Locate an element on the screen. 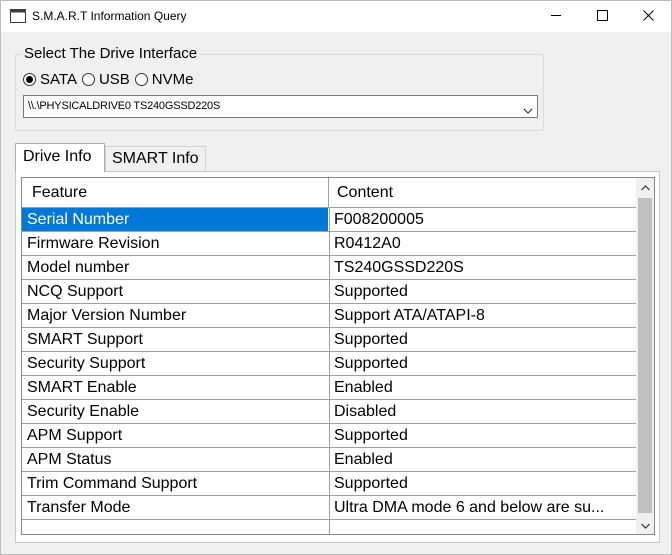  close-button is located at coordinates (648, 16).